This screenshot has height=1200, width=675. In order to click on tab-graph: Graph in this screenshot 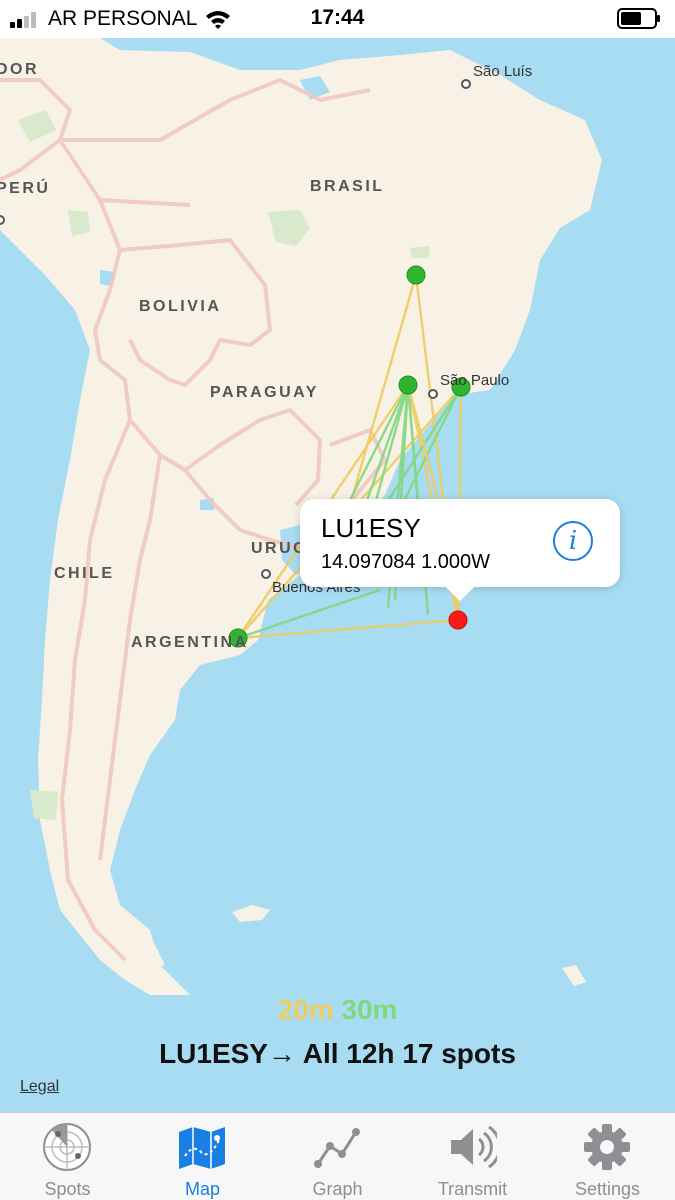, I will do `click(337, 1156)`.